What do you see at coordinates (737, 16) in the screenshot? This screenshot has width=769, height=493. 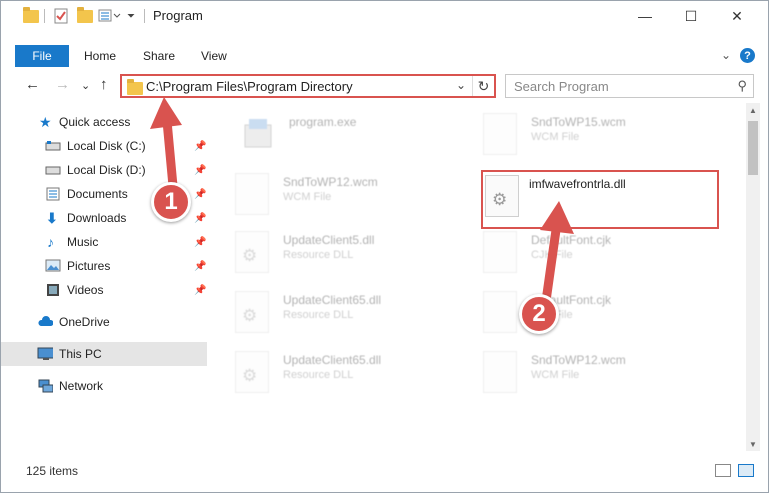 I see `close-button: ✕` at bounding box center [737, 16].